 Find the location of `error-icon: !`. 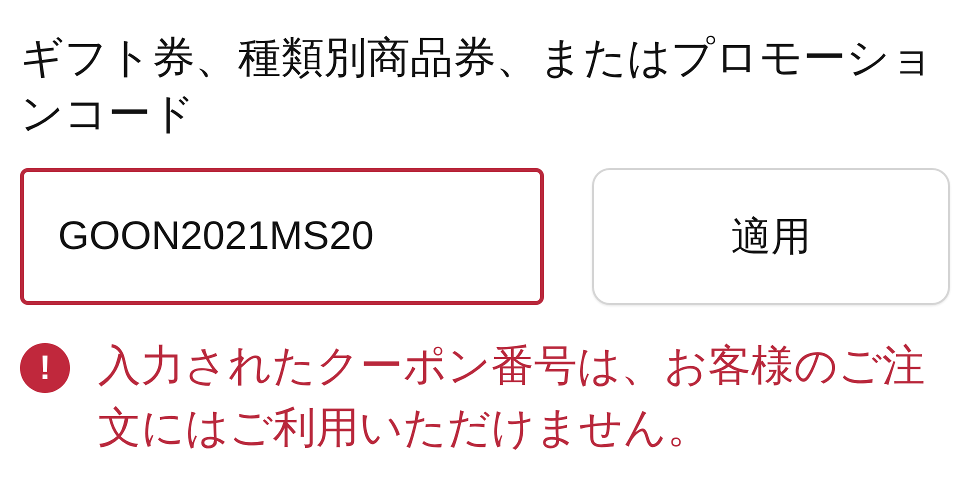

error-icon: ! is located at coordinates (45, 368).